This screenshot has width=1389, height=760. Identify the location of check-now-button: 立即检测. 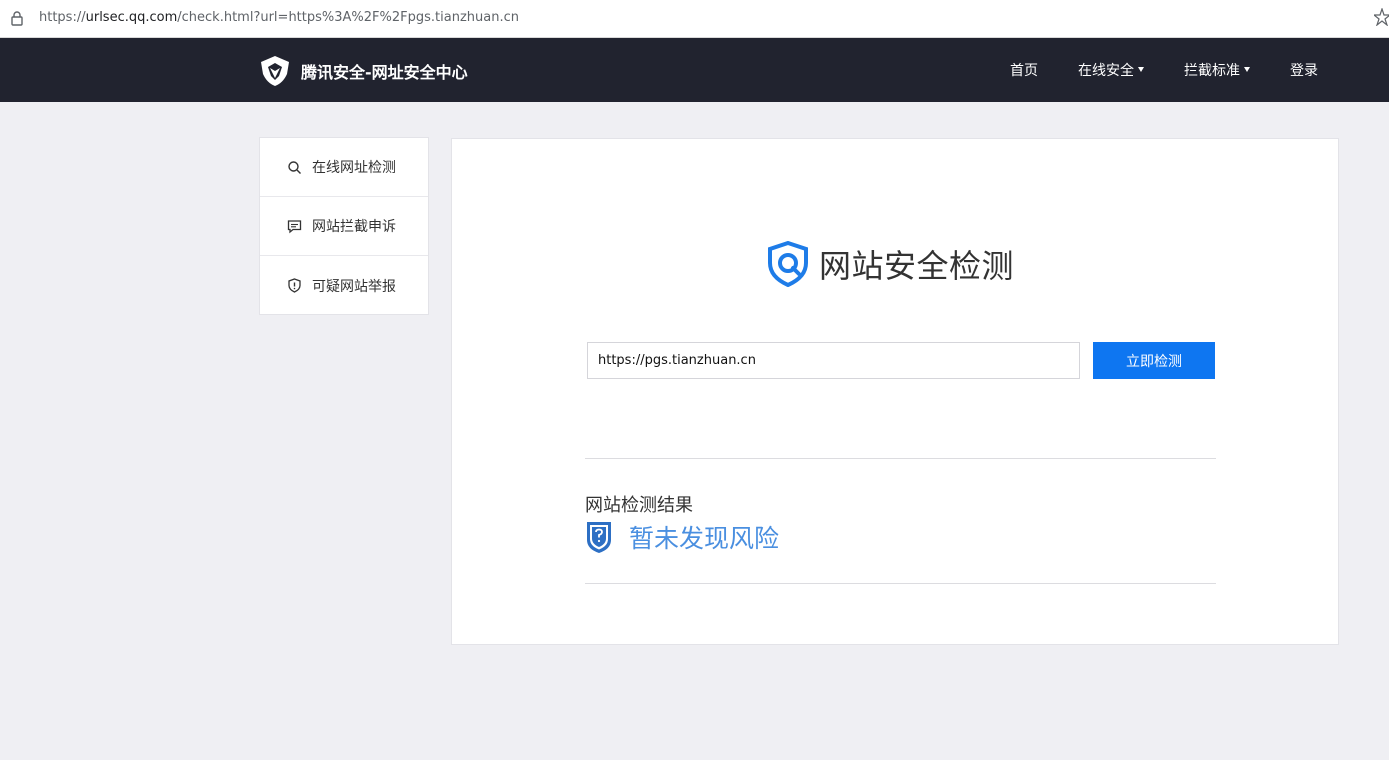
(1154, 360).